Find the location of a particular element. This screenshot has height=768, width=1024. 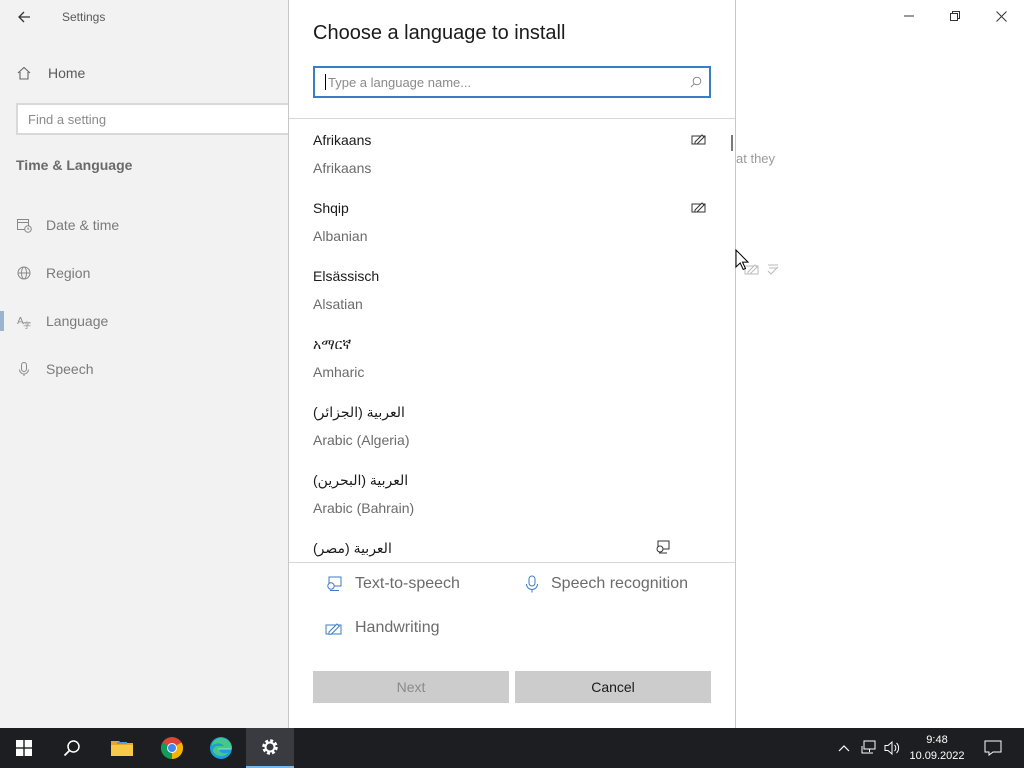

minimize-button is located at coordinates (909, 16).